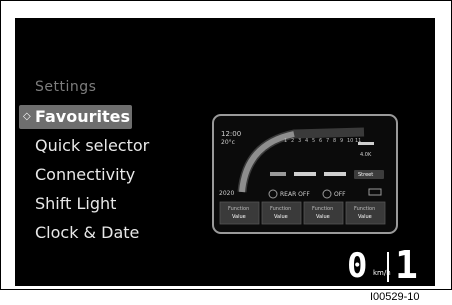 Image resolution: width=452 pixels, height=305 pixels. Describe the element at coordinates (300, 141) in the screenshot. I see `rpm-tick: 3` at that location.